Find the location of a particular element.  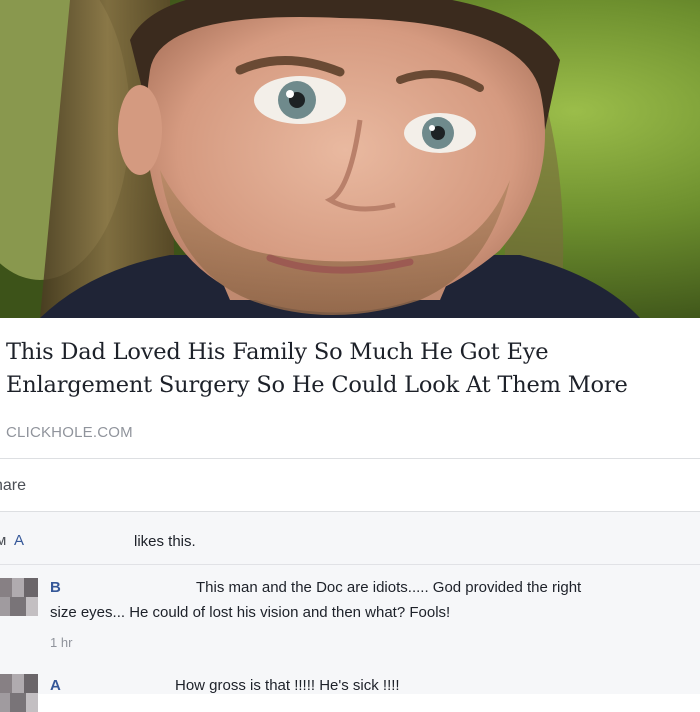

likes-text: likes this. is located at coordinates (165, 541).